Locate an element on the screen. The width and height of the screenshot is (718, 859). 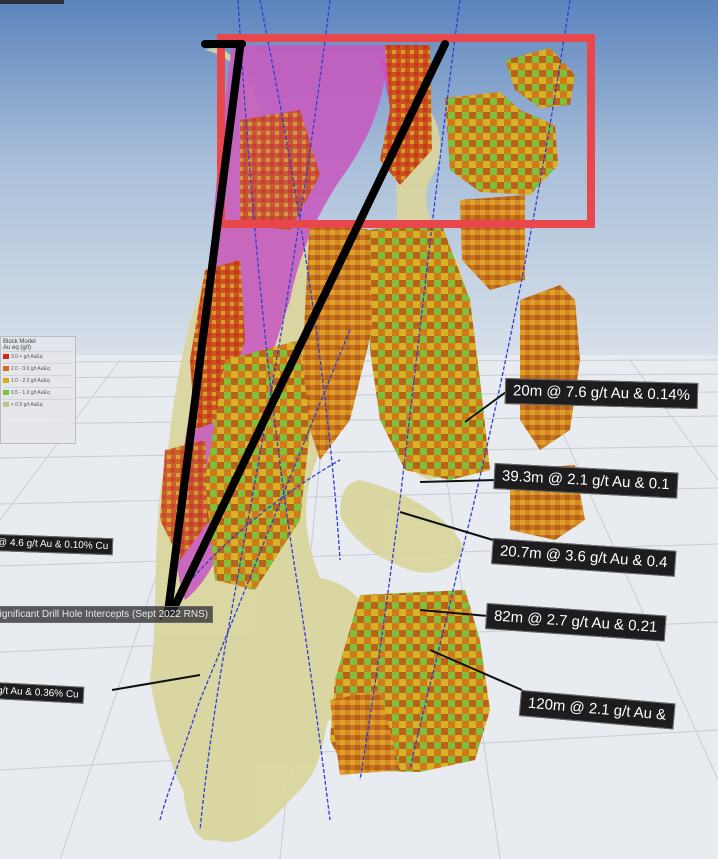
legend-item: < 0.5 g/t AuEq is located at coordinates (38, 405).